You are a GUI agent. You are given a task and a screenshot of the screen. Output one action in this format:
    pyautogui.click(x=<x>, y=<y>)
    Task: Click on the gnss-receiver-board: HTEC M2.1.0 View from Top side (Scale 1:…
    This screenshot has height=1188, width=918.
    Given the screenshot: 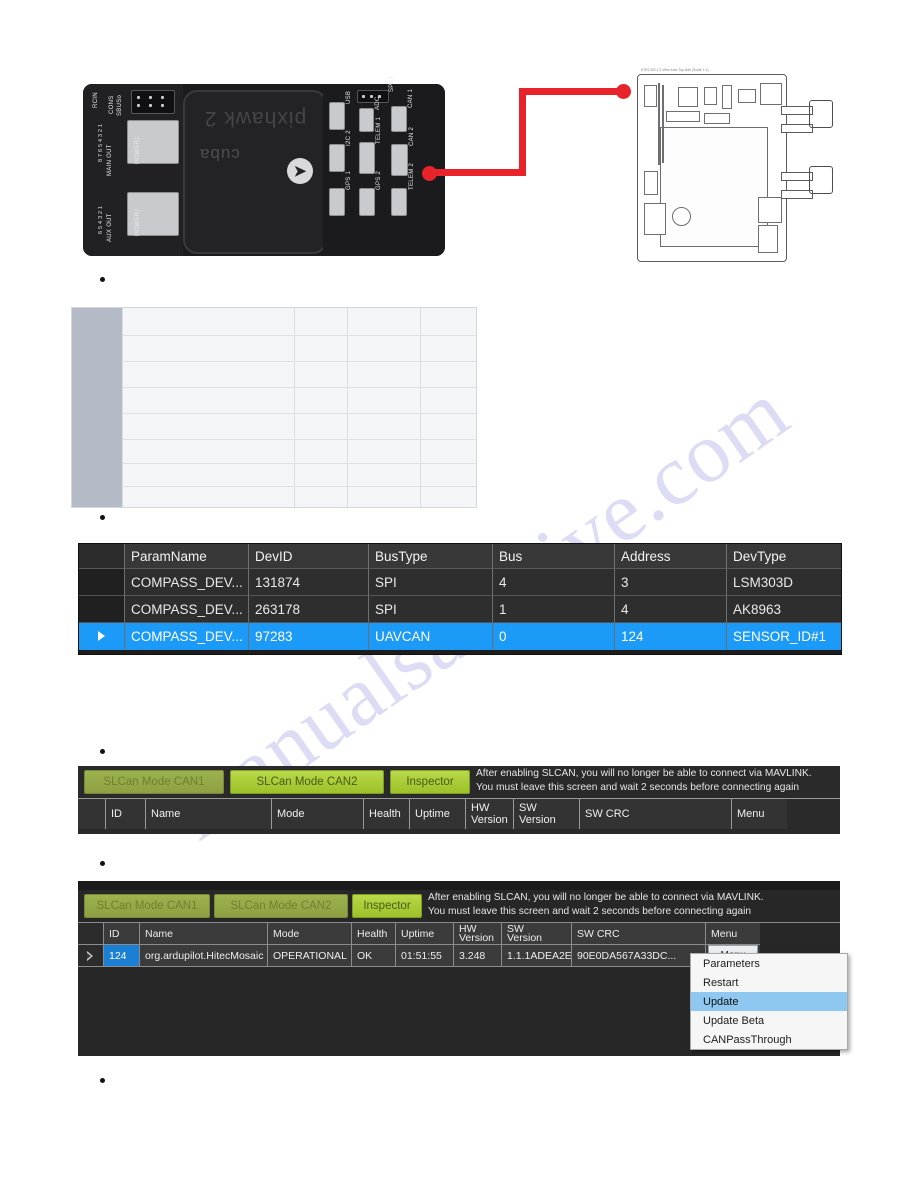 What is the action you would take?
    pyautogui.click(x=725, y=168)
    